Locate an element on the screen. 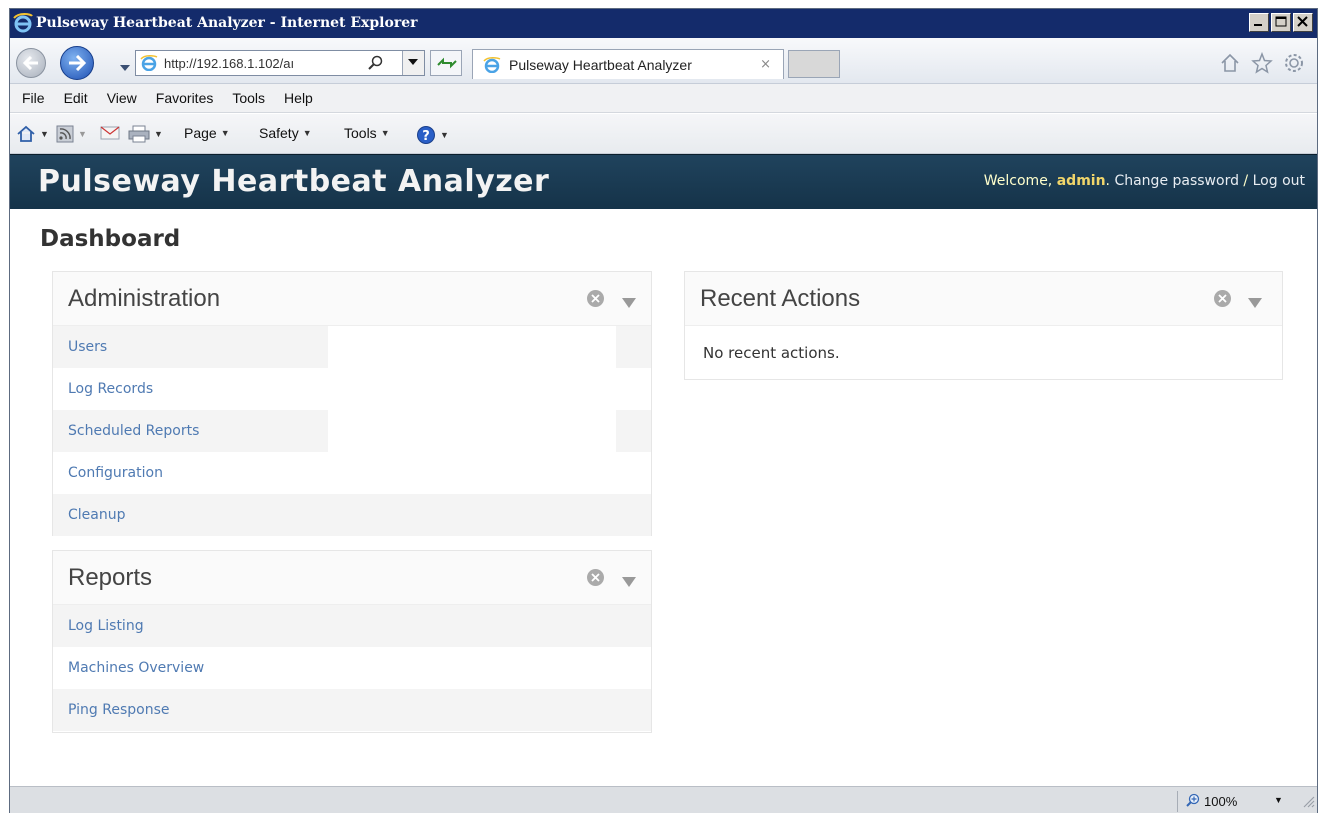 Image resolution: width=1327 pixels, height=813 pixels. zoom-level: 100% is located at coordinates (1221, 801).